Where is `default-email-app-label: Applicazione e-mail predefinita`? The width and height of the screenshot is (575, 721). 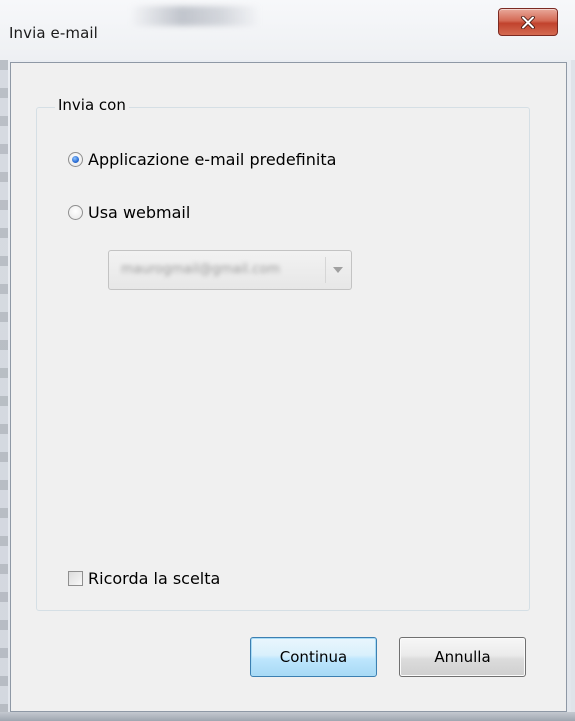 default-email-app-label: Applicazione e-mail predefinita is located at coordinates (212, 159).